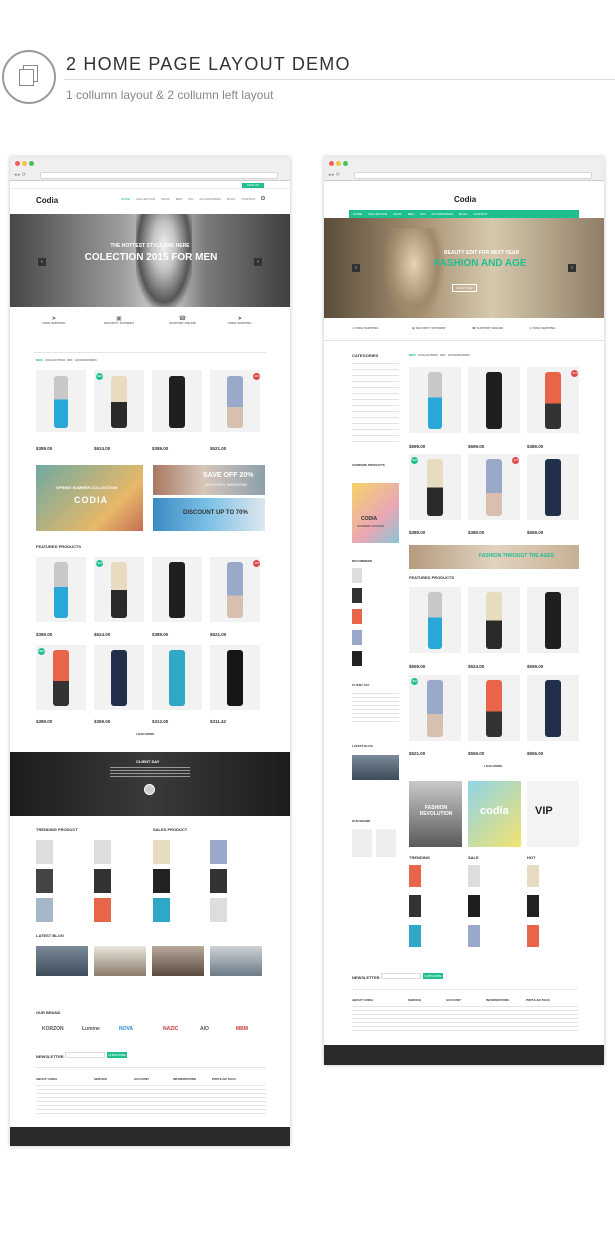  Describe the element at coordinates (208, 64) in the screenshot. I see `page-title: 2 HOME PAGE LAYOUT DEMO` at that location.